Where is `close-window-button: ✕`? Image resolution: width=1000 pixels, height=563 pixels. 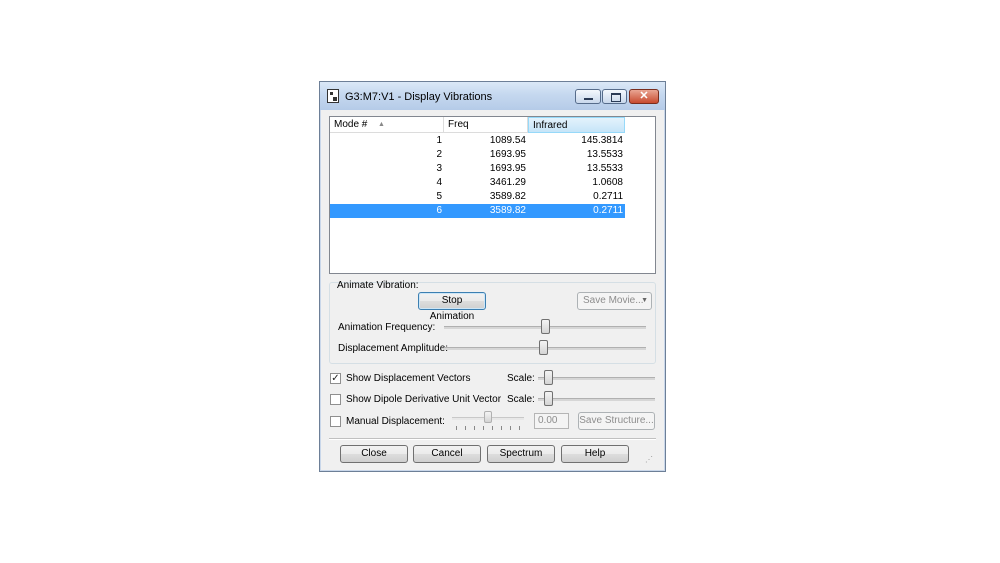
close-window-button: ✕ is located at coordinates (644, 96).